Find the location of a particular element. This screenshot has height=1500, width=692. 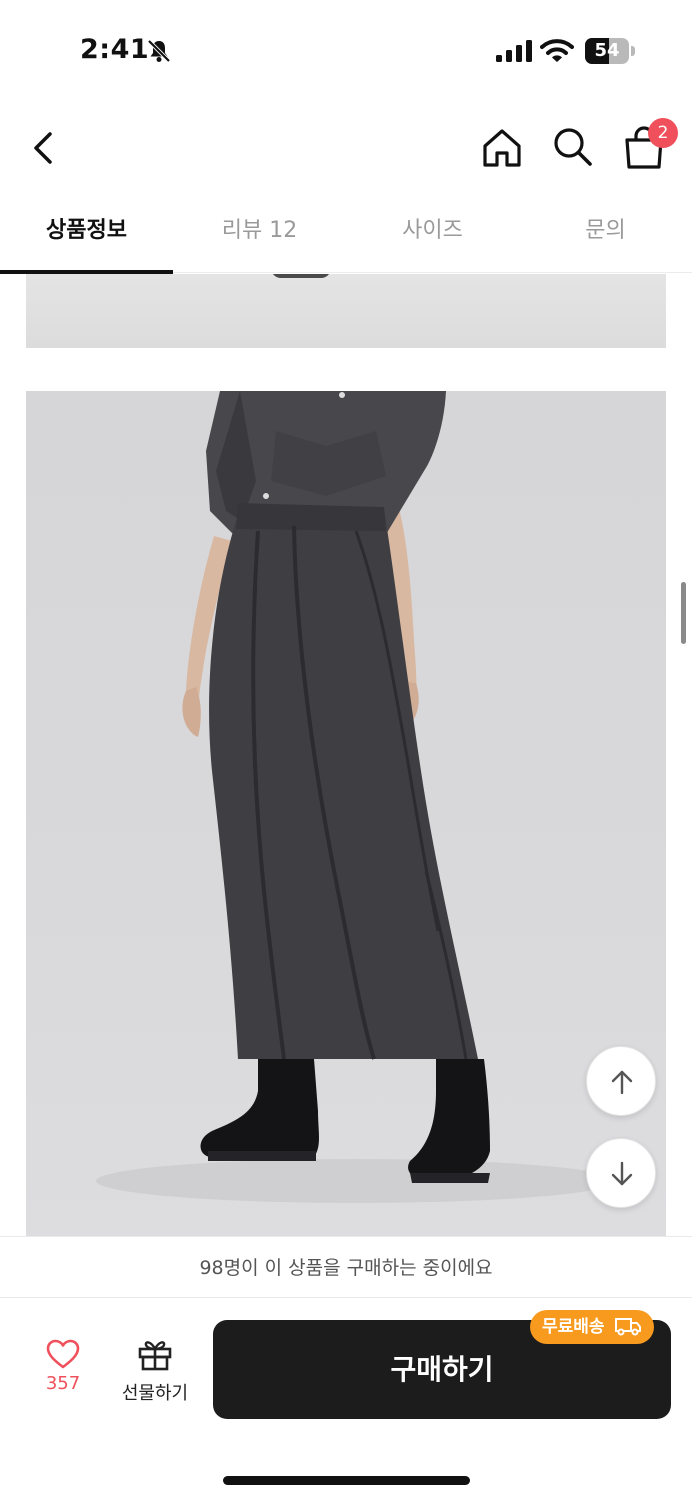

like-count: 357 is located at coordinates (63, 1383).